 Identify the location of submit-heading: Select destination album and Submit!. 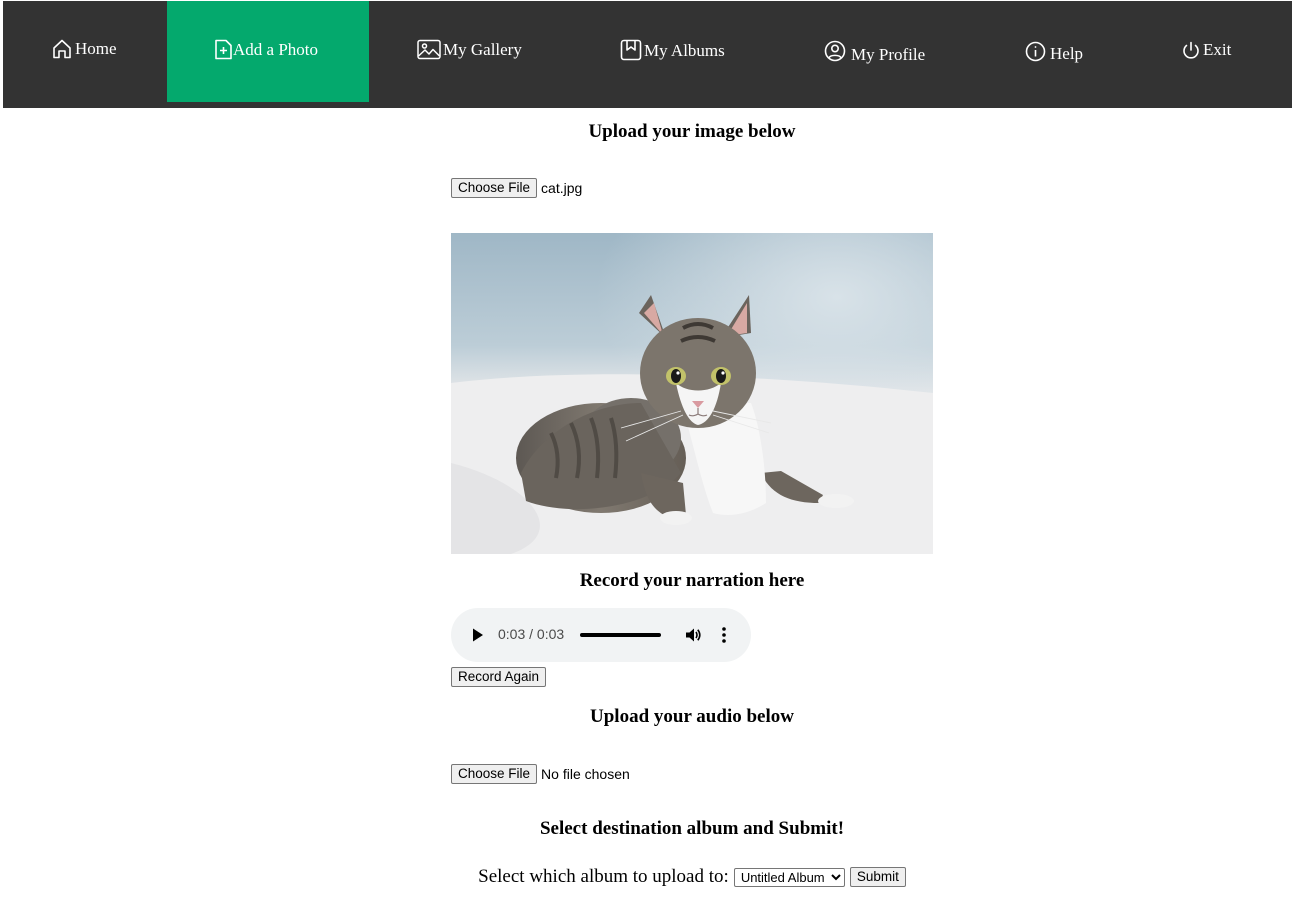
(692, 828).